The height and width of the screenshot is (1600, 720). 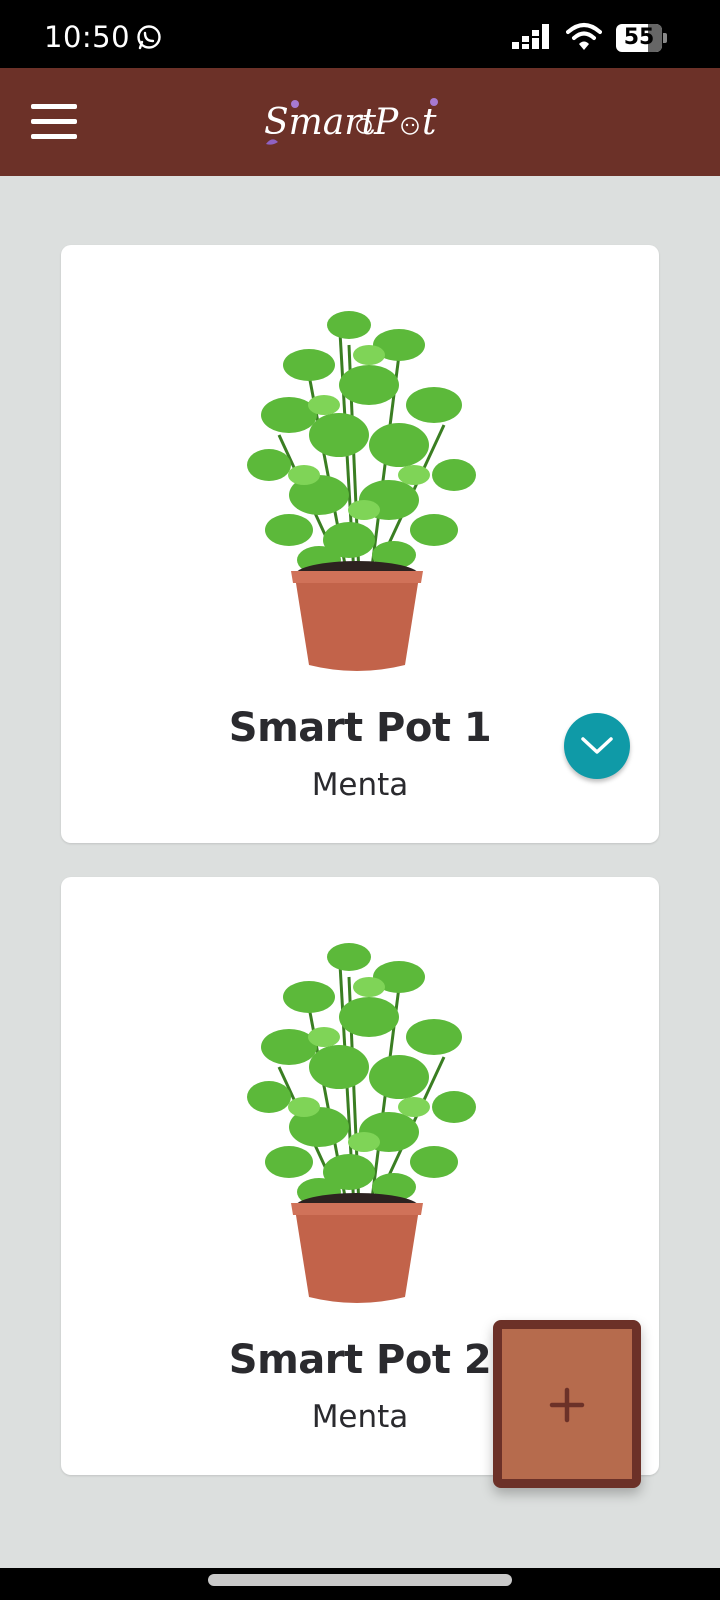 I want to click on expand-button, so click(x=597, y=746).